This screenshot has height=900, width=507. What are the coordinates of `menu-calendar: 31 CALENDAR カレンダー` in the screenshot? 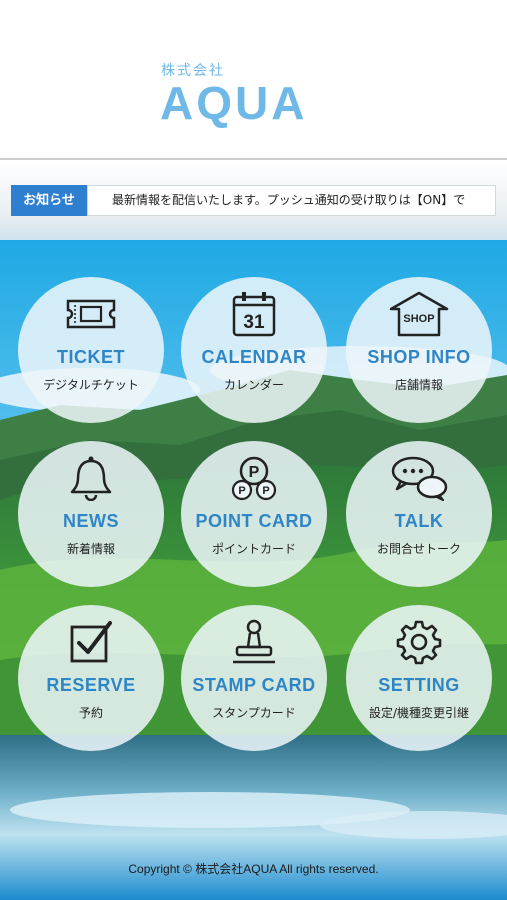 It's located at (254, 350).